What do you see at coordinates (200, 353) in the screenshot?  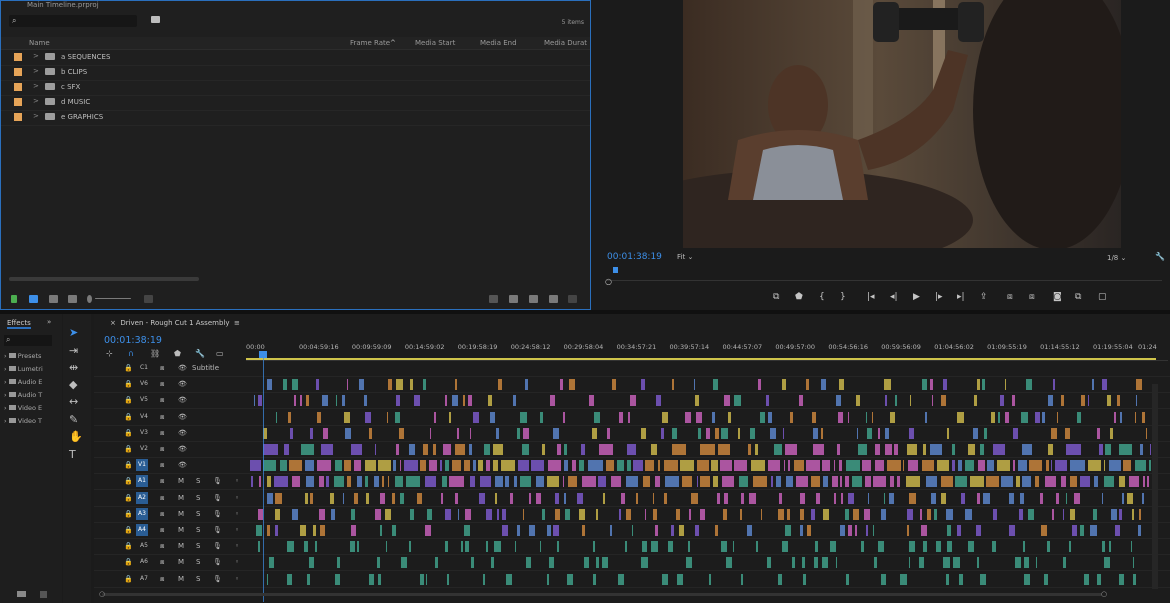 I see `timeline-settings-wrench-icon: 🔧` at bounding box center [200, 353].